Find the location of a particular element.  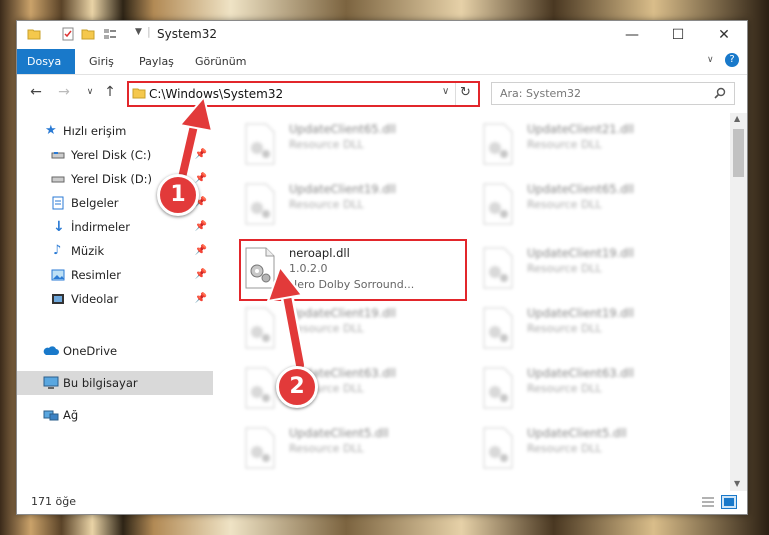

address-dropdown-icon: ∨ is located at coordinates (445, 91).